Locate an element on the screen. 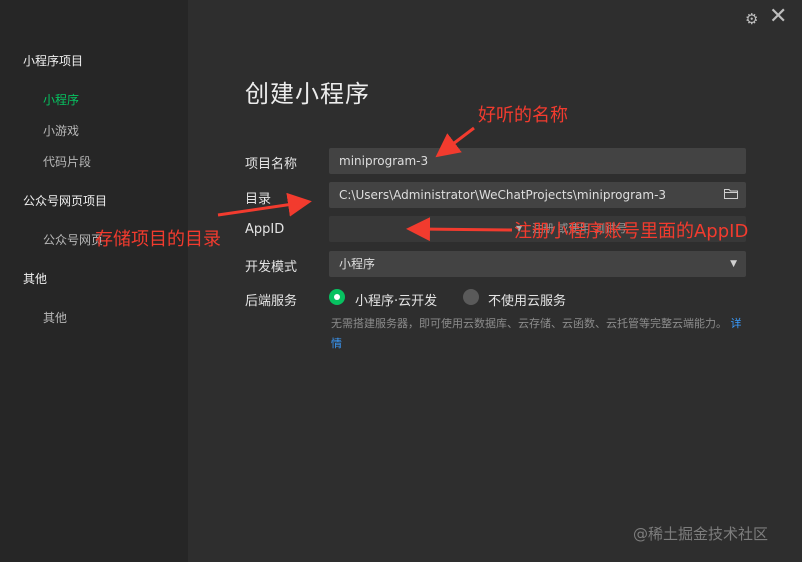 This screenshot has height=562, width=802. annotation-arrows is located at coordinates (365, 184).